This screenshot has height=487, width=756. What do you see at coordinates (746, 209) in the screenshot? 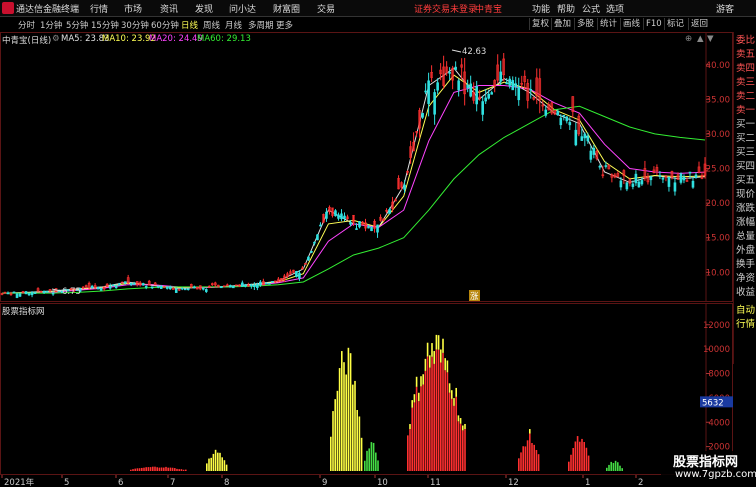
I see `side-item-change: 涨跌` at bounding box center [746, 209].